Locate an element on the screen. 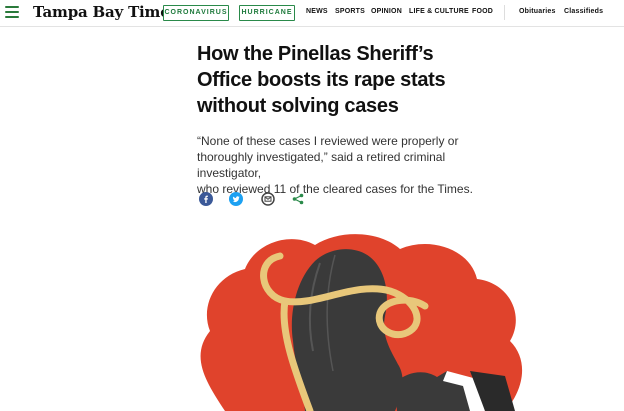  email-icon is located at coordinates (268, 199).